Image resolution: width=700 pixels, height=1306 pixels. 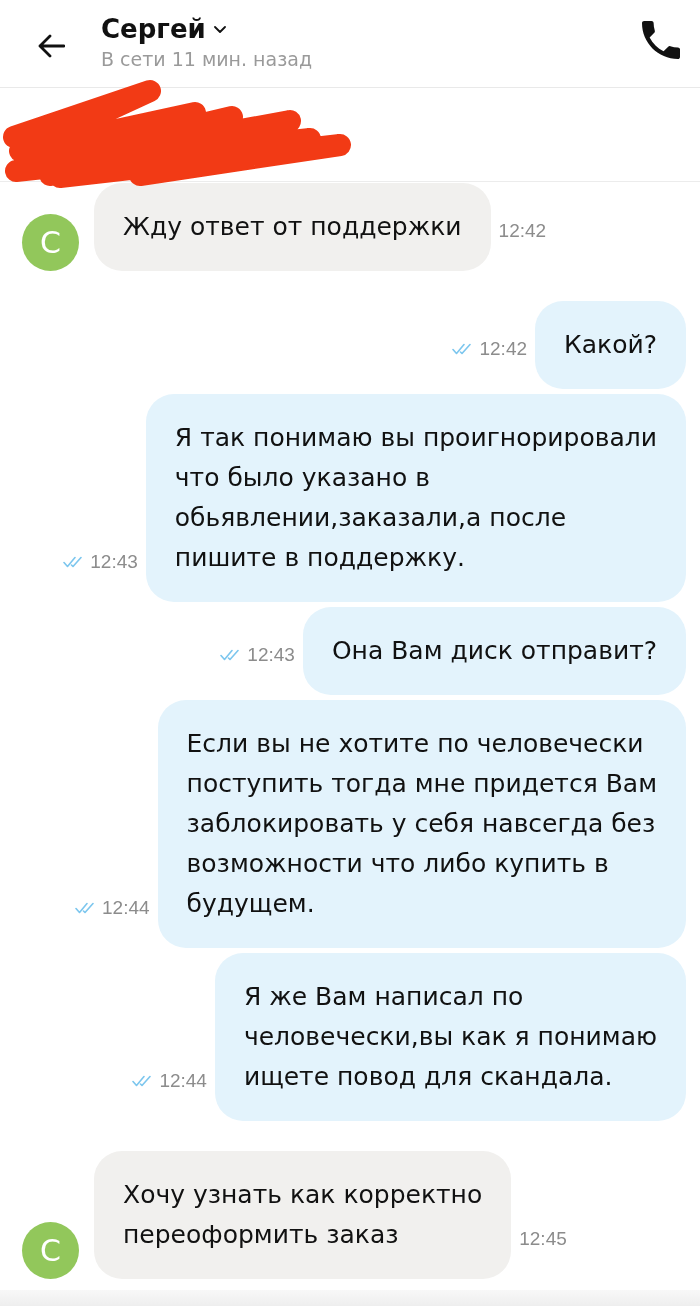 What do you see at coordinates (494, 651) in the screenshot?
I see `message-bubble: Она Вам диск отправит?` at bounding box center [494, 651].